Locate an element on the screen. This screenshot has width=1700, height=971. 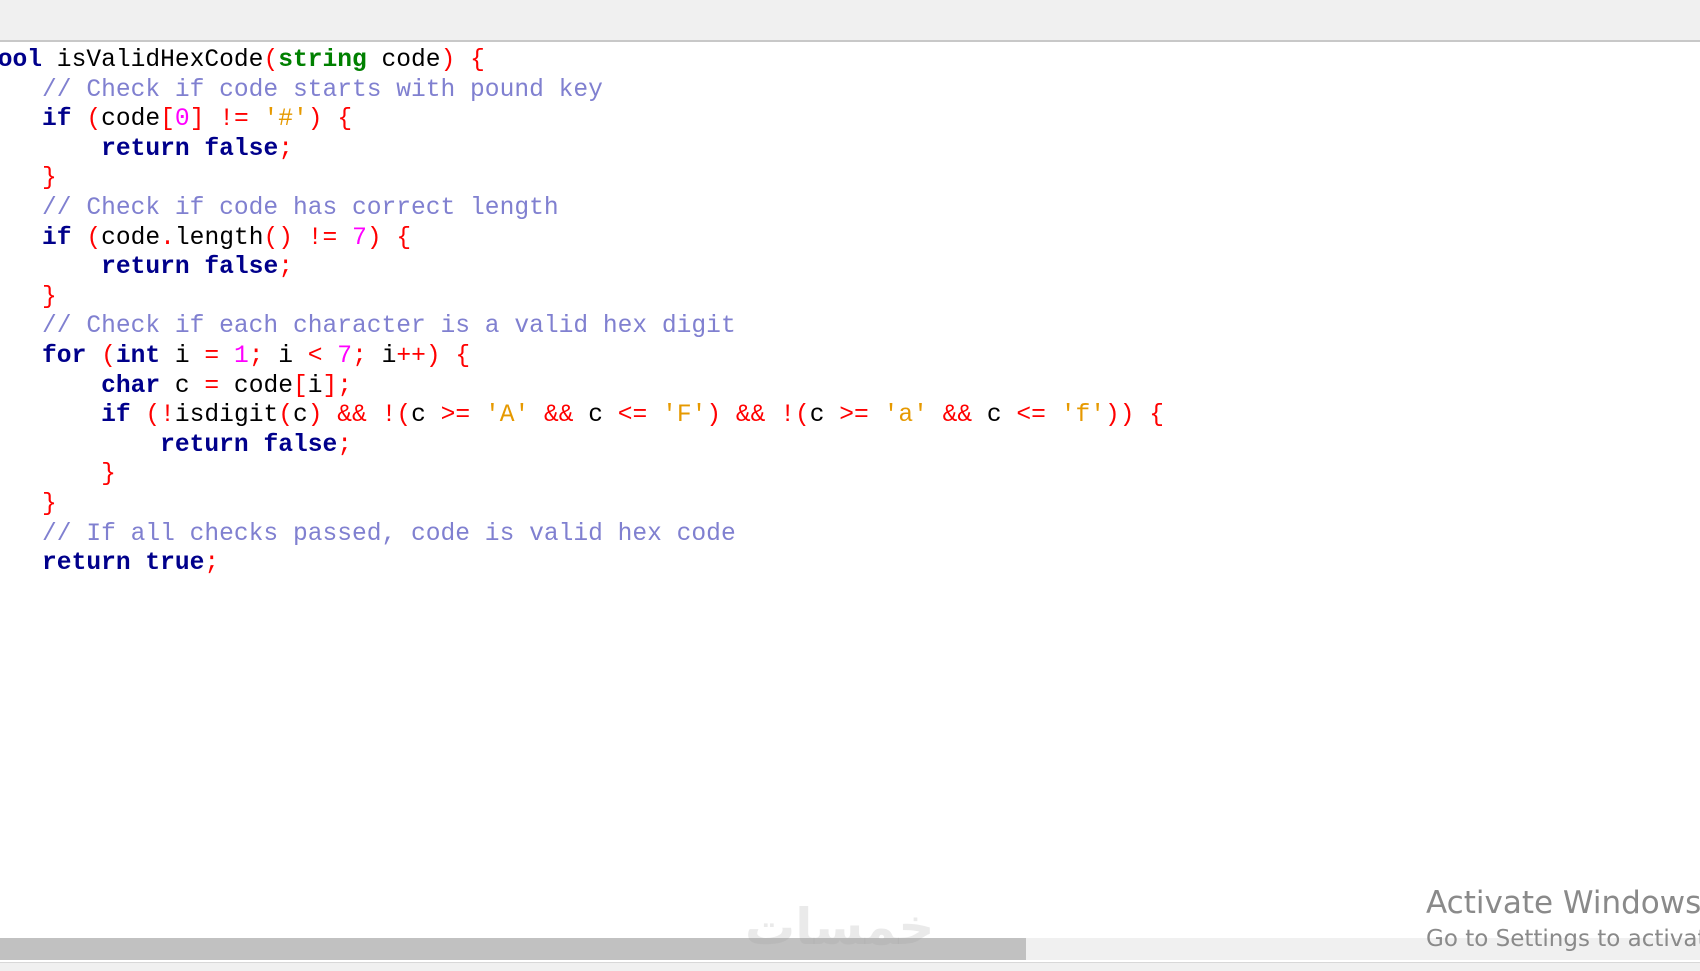
code-token: // Check if code has correct length is located at coordinates (300, 208).